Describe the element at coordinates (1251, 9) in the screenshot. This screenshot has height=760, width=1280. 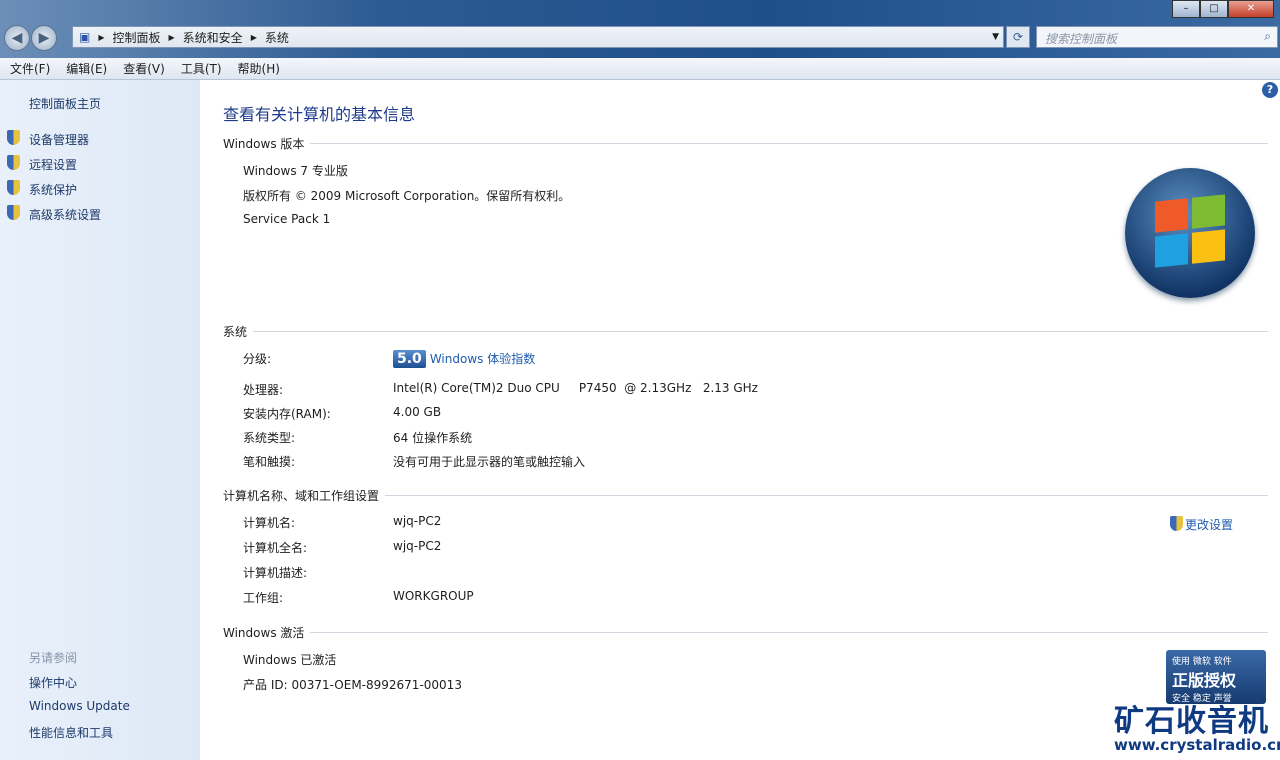
I see `close-button: ✕` at that location.